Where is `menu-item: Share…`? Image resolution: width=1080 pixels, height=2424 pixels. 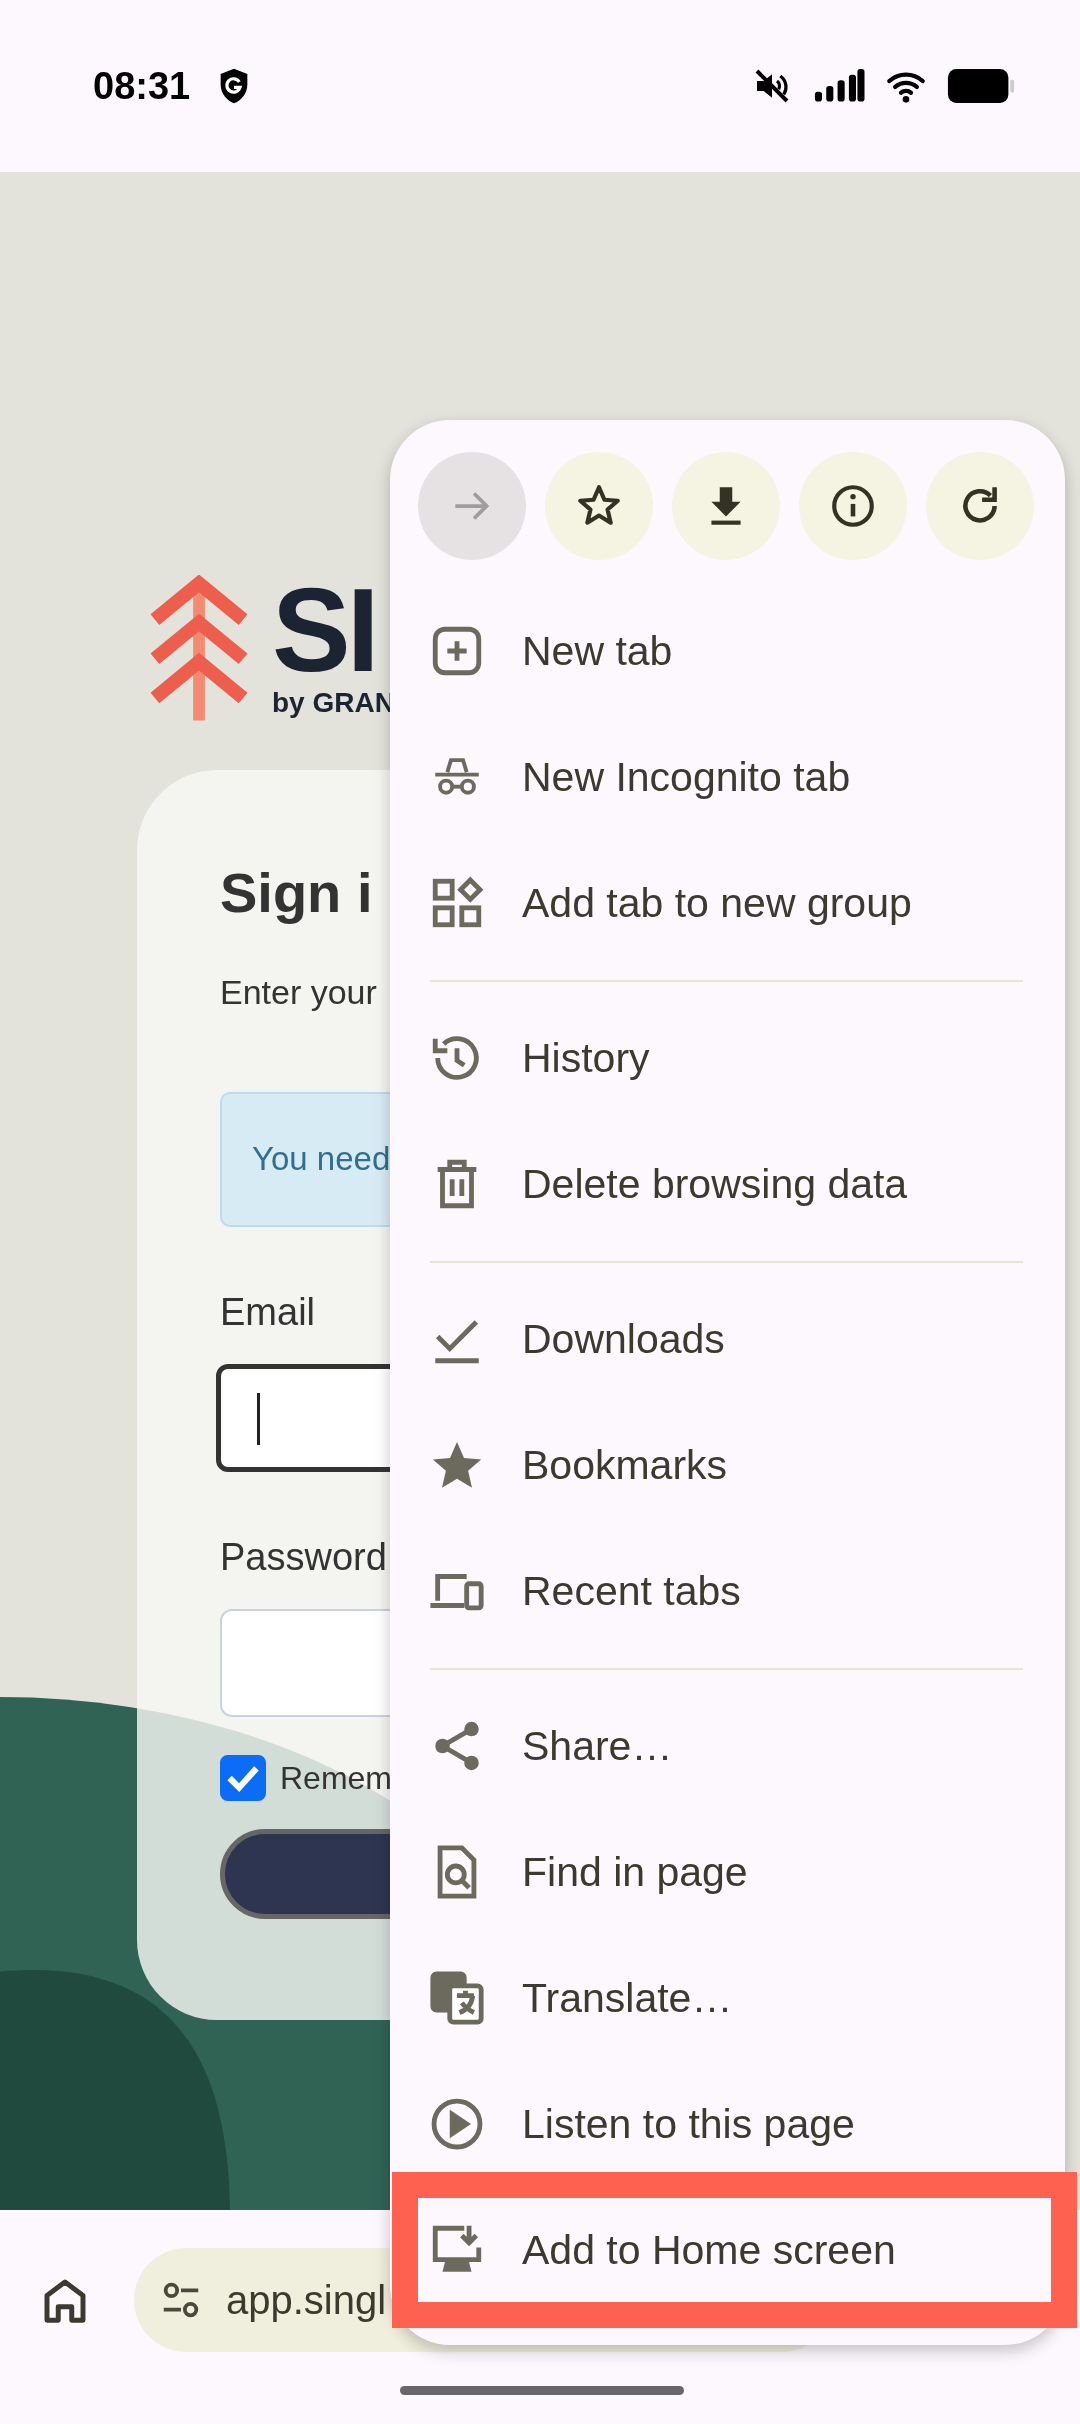 menu-item: Share… is located at coordinates (727, 1746).